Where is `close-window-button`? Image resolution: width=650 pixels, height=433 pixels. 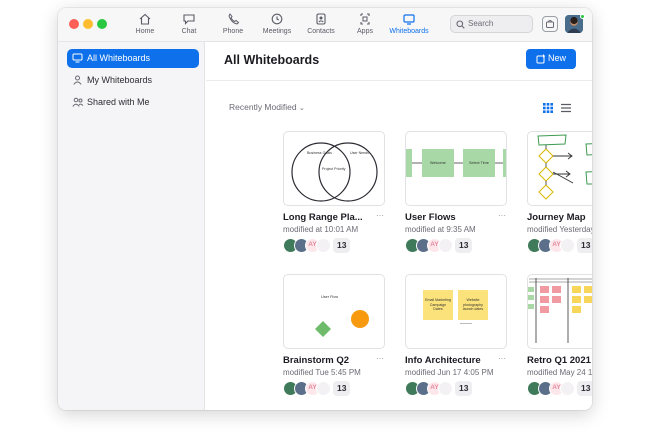
close-window-button is located at coordinates (74, 24).